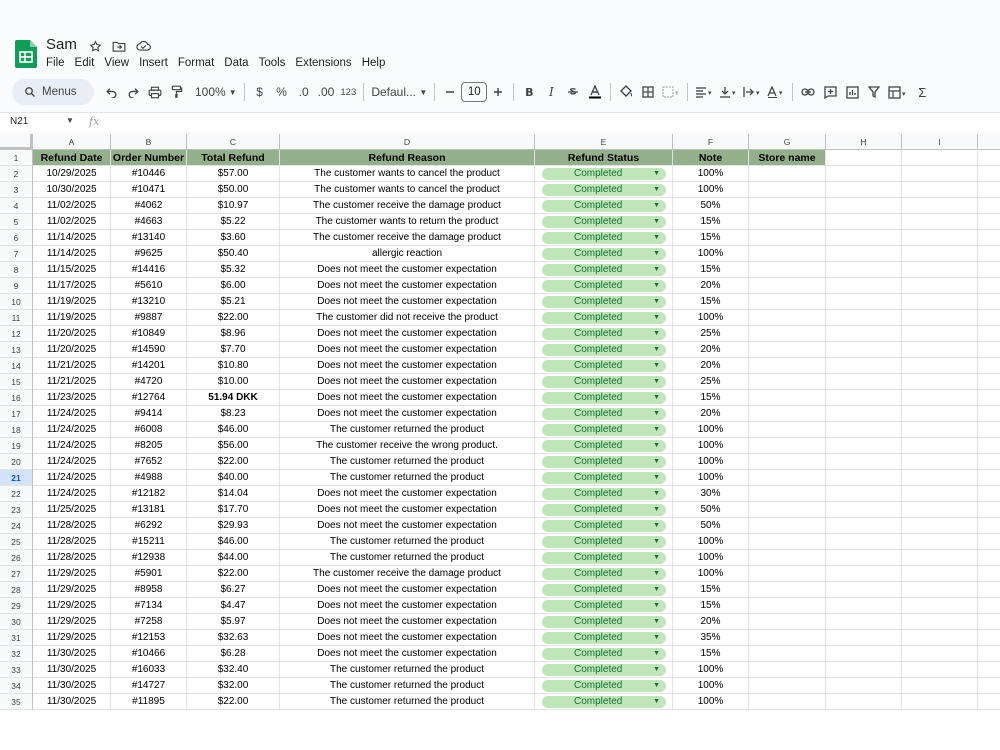 The width and height of the screenshot is (1000, 750). I want to click on row-number: 26, so click(16, 558).